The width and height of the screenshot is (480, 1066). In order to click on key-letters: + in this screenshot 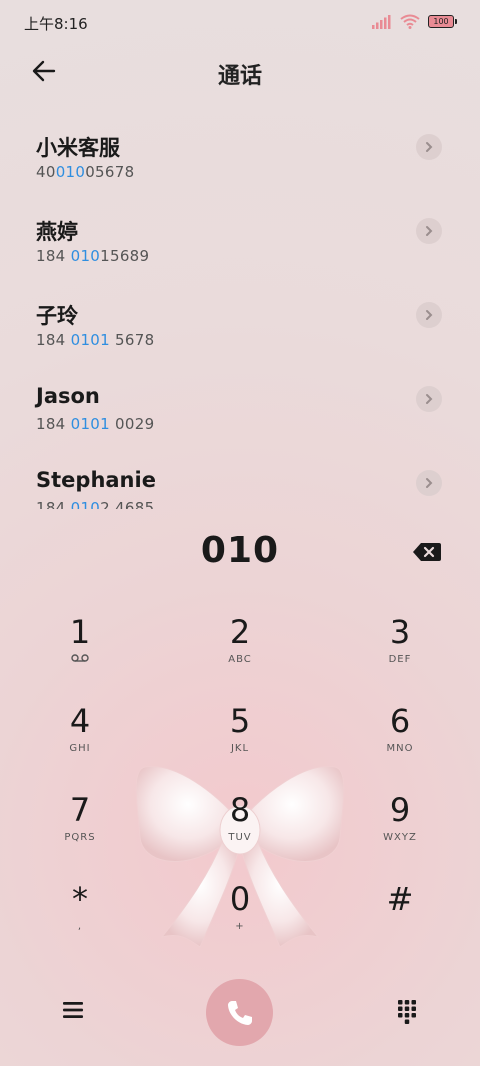, I will do `click(240, 926)`.